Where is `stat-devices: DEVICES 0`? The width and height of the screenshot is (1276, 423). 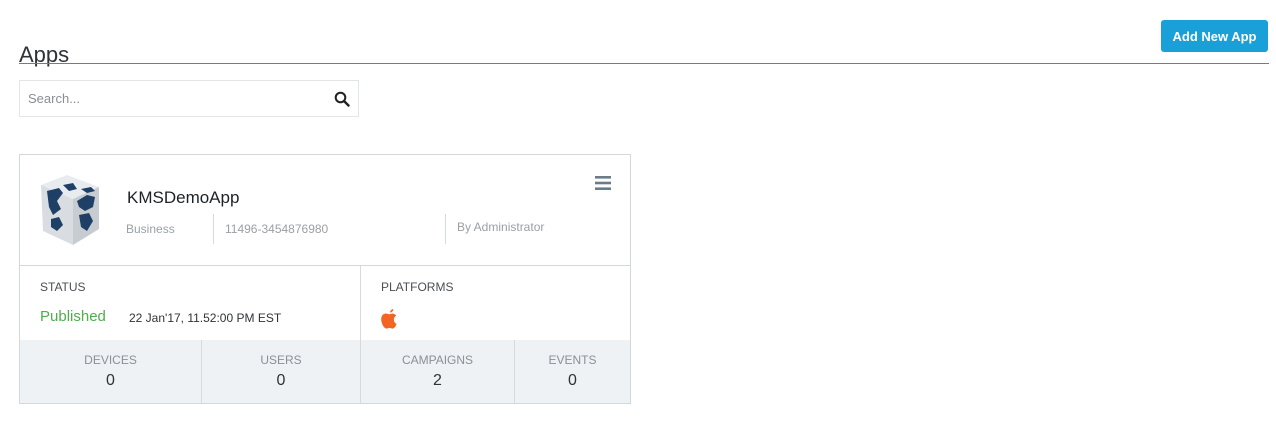 stat-devices: DEVICES 0 is located at coordinates (110, 371).